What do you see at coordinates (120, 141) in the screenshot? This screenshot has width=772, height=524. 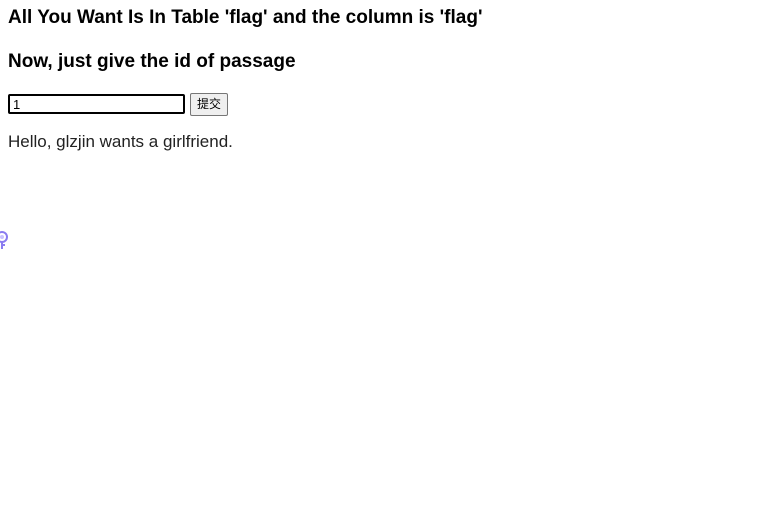 I see `result-message: Hello, glzjin wants a girlfriend.` at bounding box center [120, 141].